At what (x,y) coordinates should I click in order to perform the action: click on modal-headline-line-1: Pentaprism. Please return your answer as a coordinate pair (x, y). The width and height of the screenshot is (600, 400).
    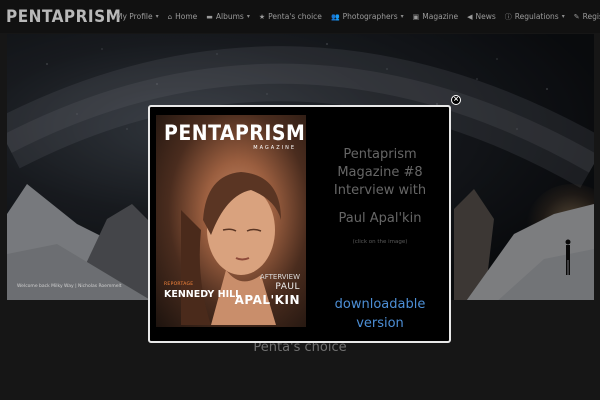
    Looking at the image, I should click on (380, 154).